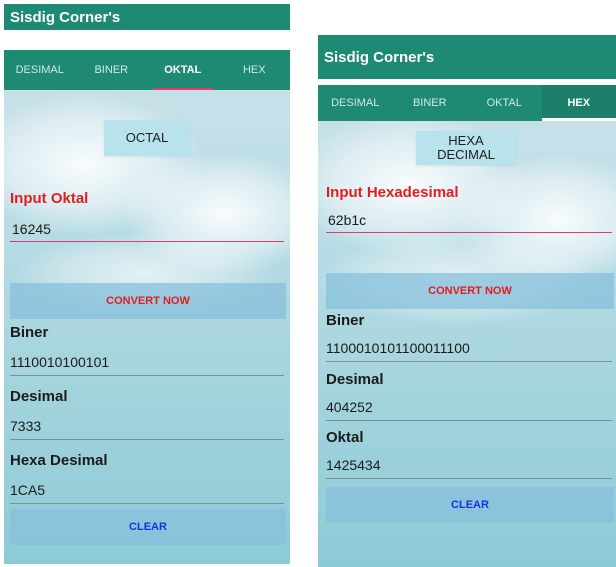  What do you see at coordinates (147, 365) in the screenshot?
I see `output-value-biner: 1110010100101` at bounding box center [147, 365].